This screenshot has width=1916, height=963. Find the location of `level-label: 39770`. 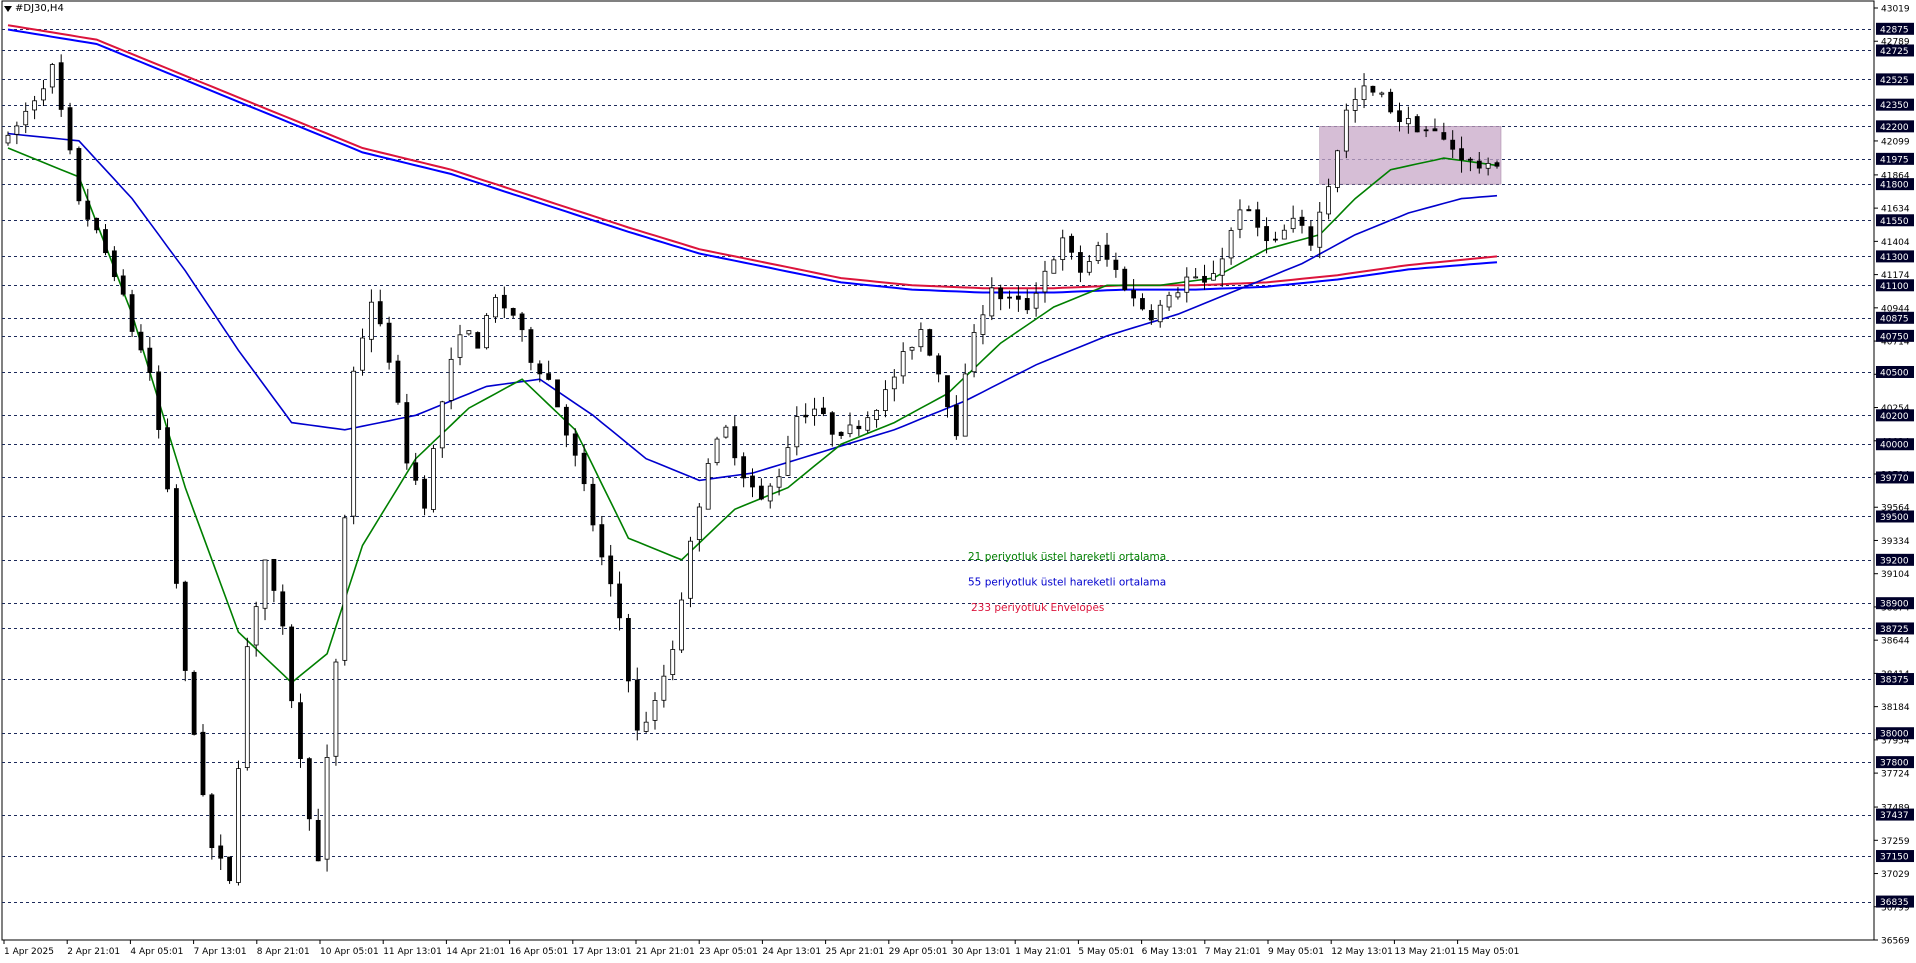

level-label: 39770 is located at coordinates (1894, 479).